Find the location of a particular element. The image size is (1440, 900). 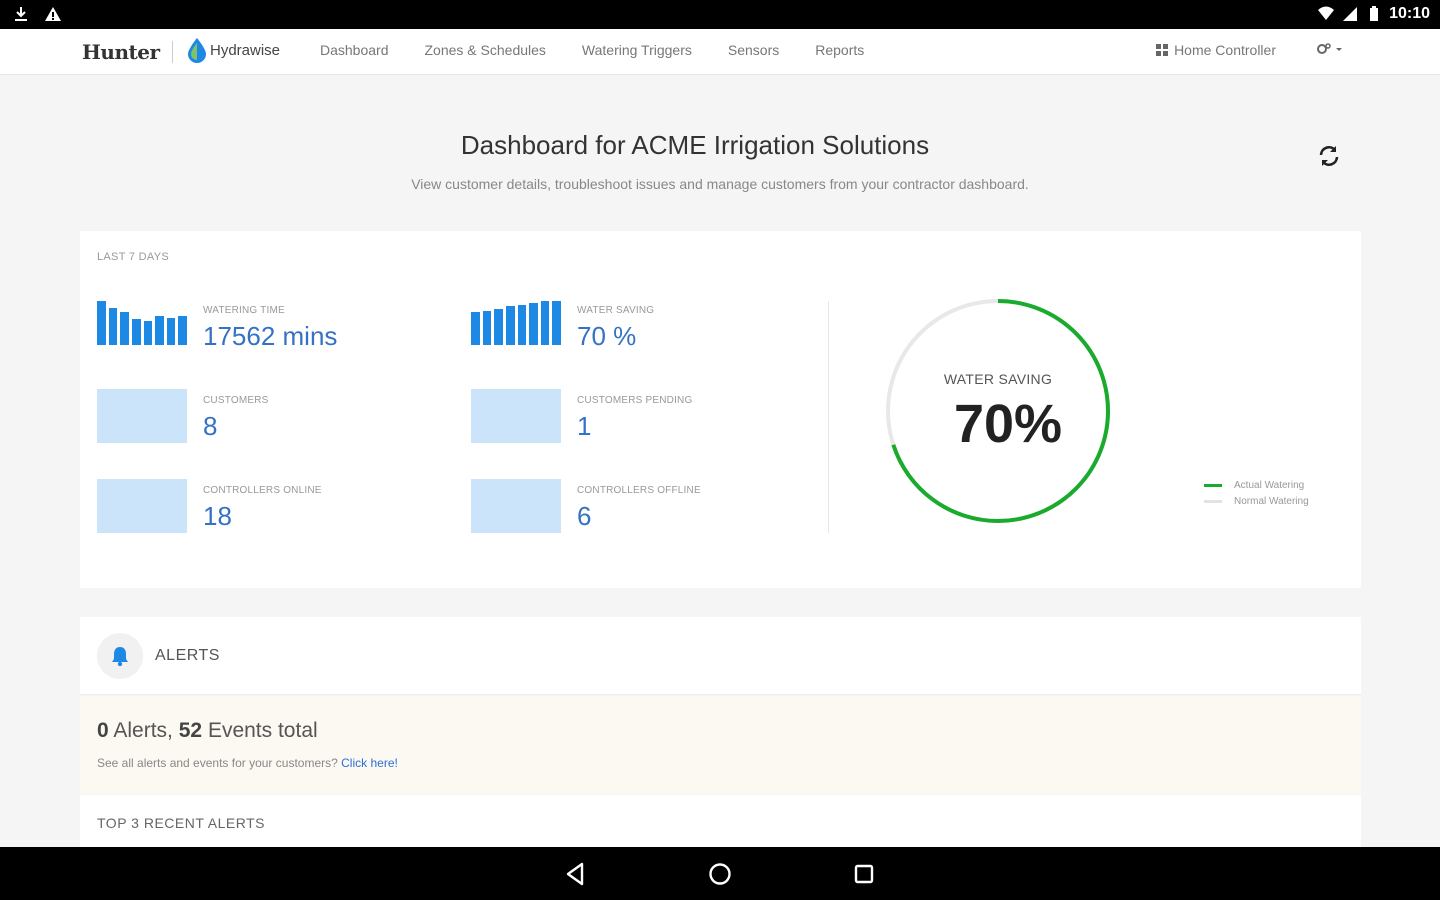

stat-value: 1 is located at coordinates (584, 426).